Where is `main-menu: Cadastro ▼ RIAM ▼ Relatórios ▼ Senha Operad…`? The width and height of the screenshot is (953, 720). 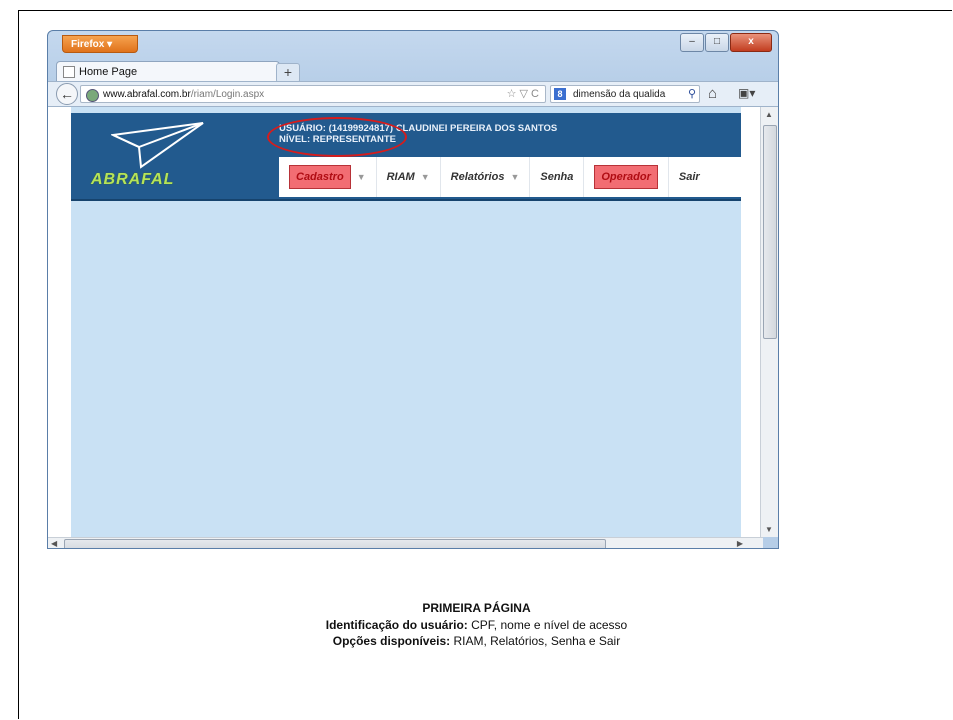 main-menu: Cadastro ▼ RIAM ▼ Relatórios ▼ Senha Operad… is located at coordinates (510, 177).